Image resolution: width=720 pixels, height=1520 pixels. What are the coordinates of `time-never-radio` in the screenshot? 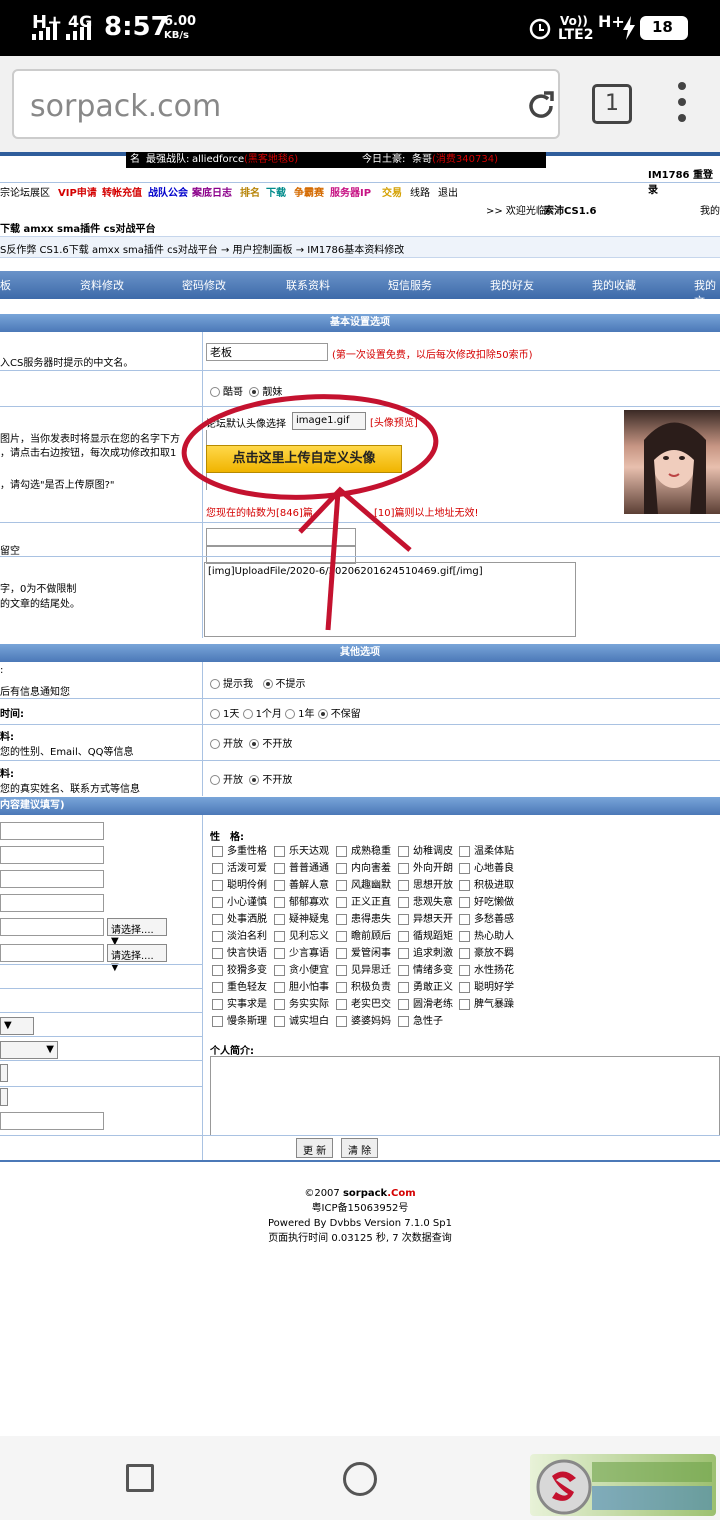 It's located at (322, 714).